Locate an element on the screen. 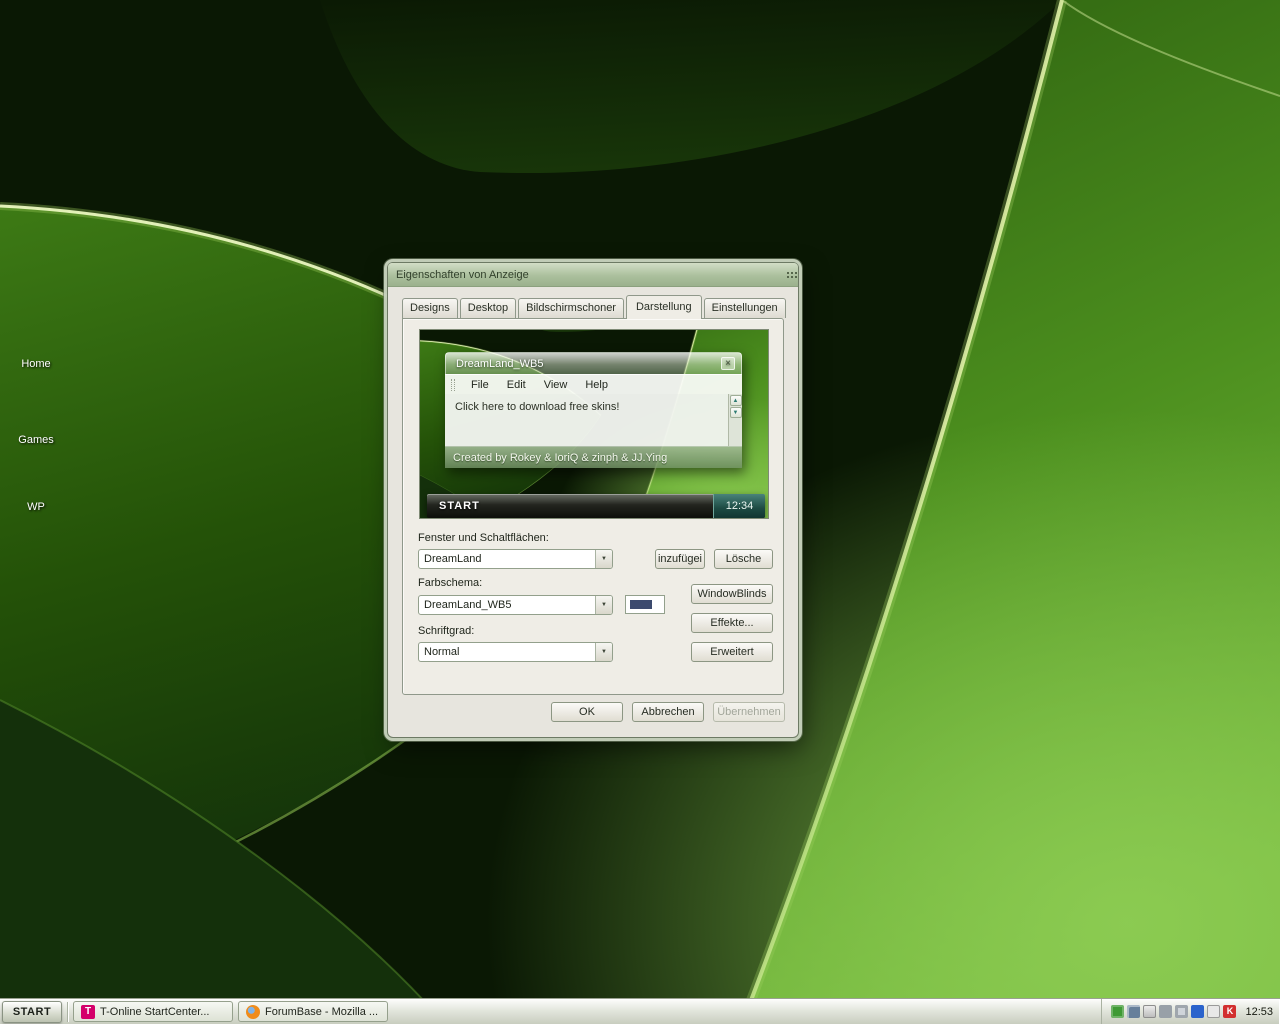 Image resolution: width=1280 pixels, height=1024 pixels. windows-buttons-select: DreamLand ▼ is located at coordinates (515, 559).